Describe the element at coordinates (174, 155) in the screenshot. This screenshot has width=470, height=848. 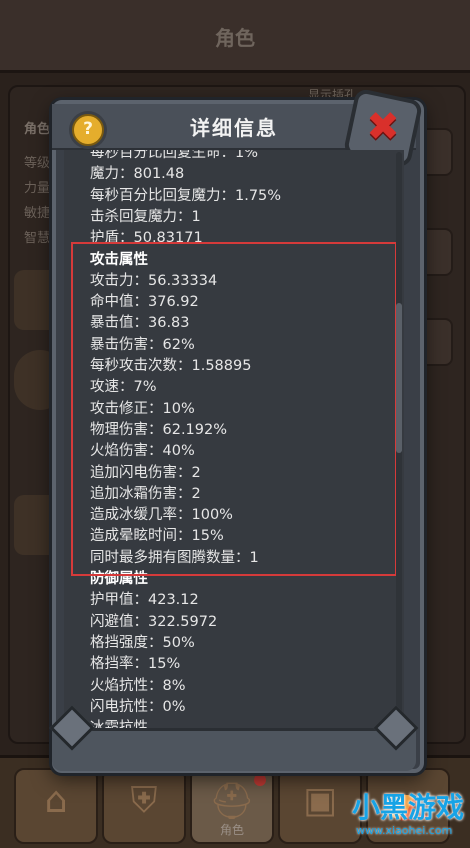
I see `stat-line: 每秒百分比回复生命：1%` at that location.